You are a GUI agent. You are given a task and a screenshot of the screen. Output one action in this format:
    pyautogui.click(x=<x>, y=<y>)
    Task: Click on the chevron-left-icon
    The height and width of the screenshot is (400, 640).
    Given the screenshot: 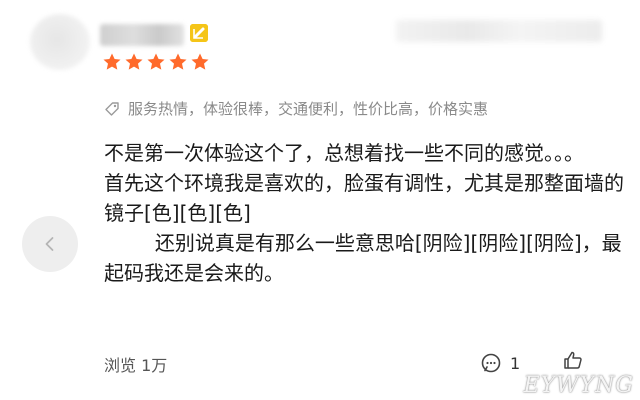 What is the action you would take?
    pyautogui.click(x=49, y=244)
    